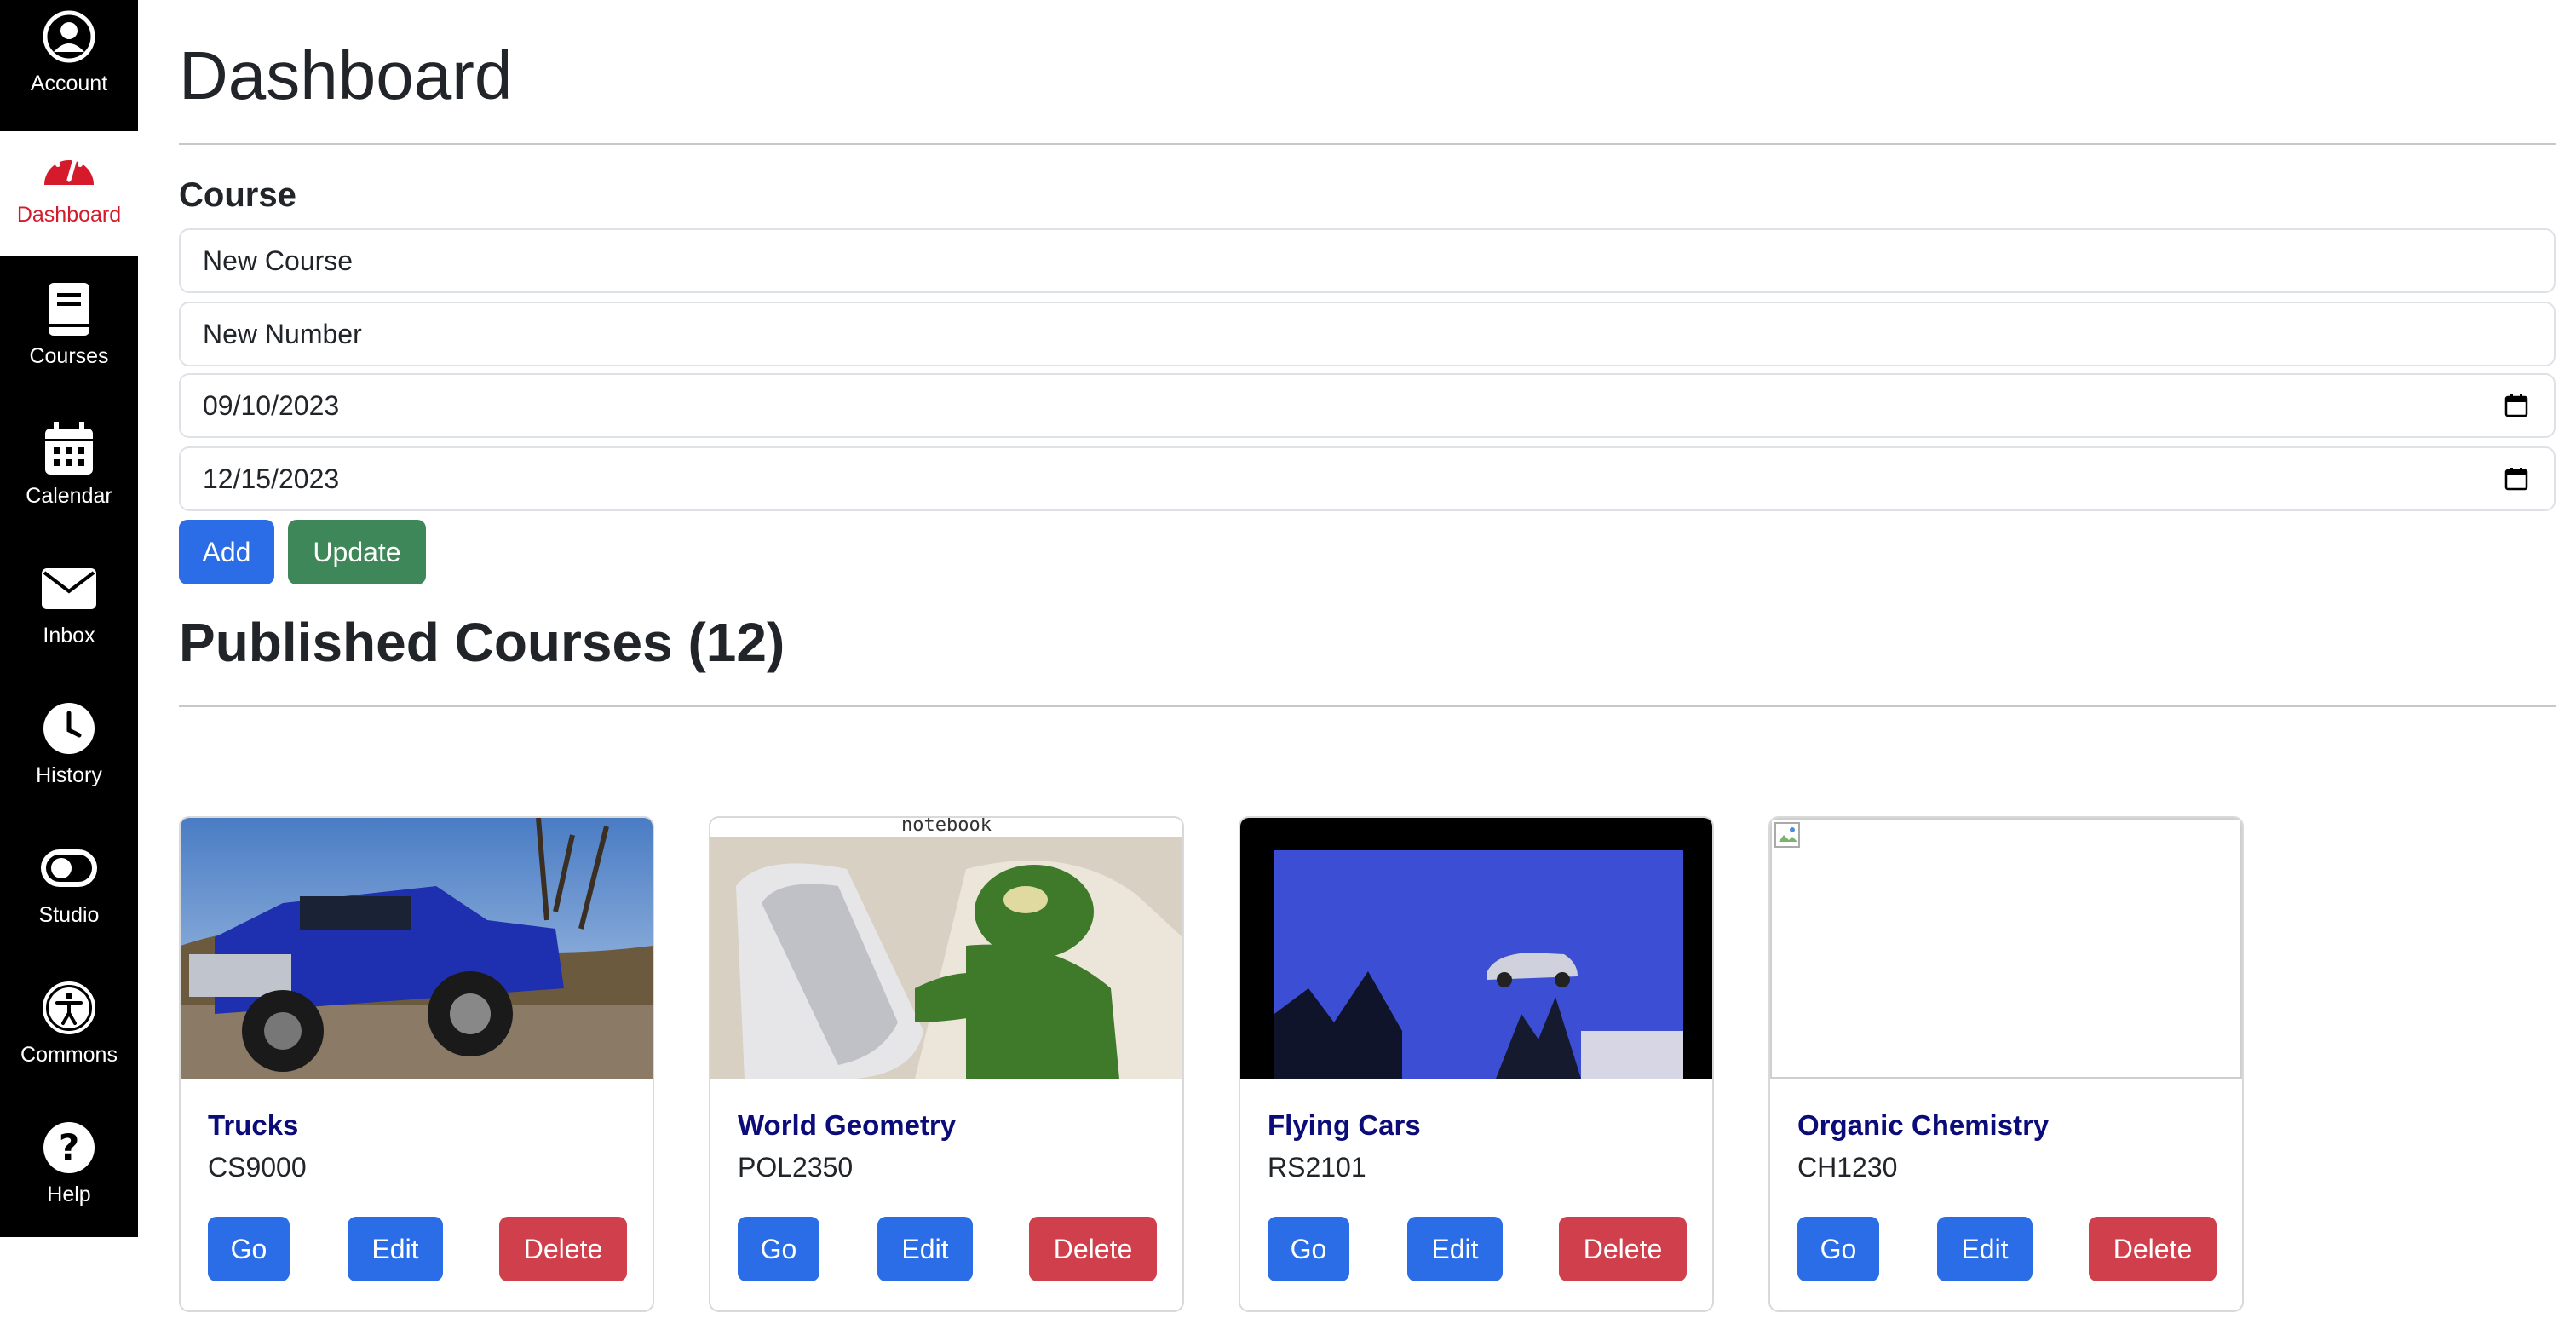 Image resolution: width=2576 pixels, height=1324 pixels. What do you see at coordinates (357, 552) in the screenshot?
I see `update-course-button: Update` at bounding box center [357, 552].